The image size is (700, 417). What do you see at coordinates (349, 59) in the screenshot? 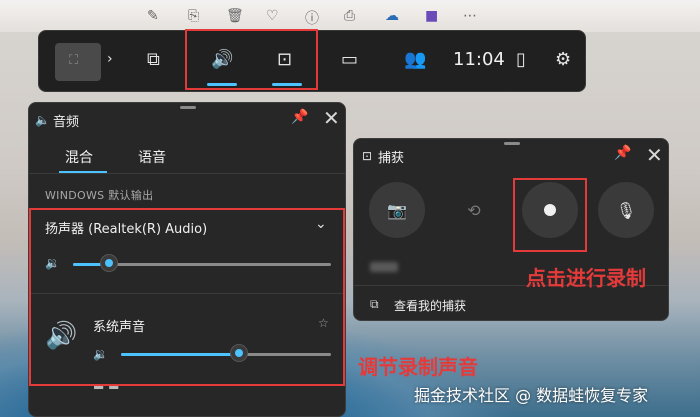
I see `performance-icon: ▭` at bounding box center [349, 59].